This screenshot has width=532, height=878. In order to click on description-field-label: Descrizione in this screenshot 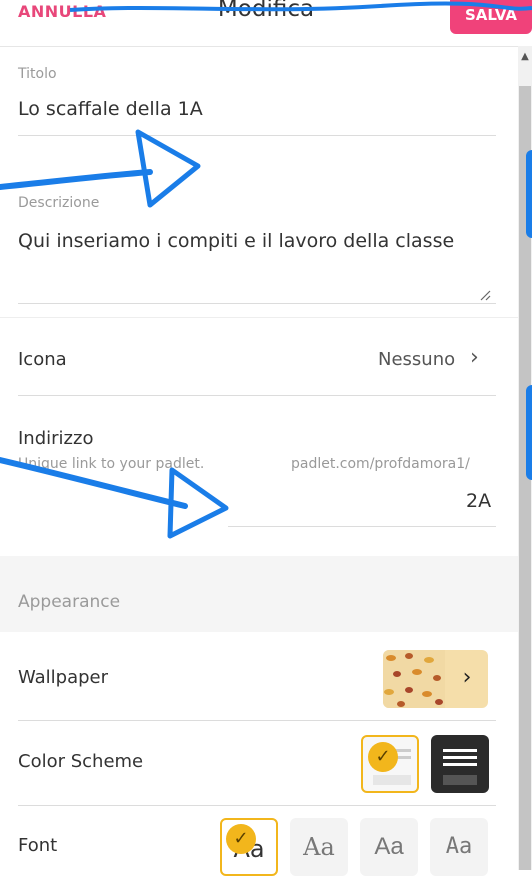, I will do `click(59, 203)`.